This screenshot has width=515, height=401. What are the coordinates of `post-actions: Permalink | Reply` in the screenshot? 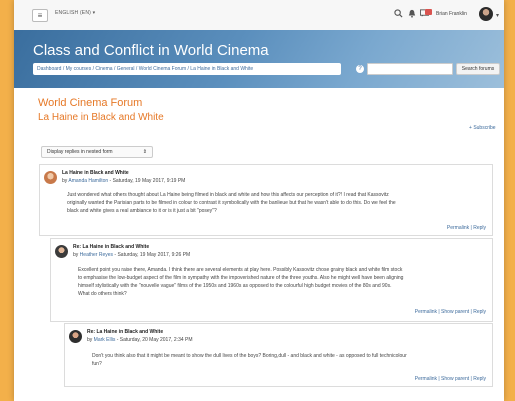 It's located at (466, 228).